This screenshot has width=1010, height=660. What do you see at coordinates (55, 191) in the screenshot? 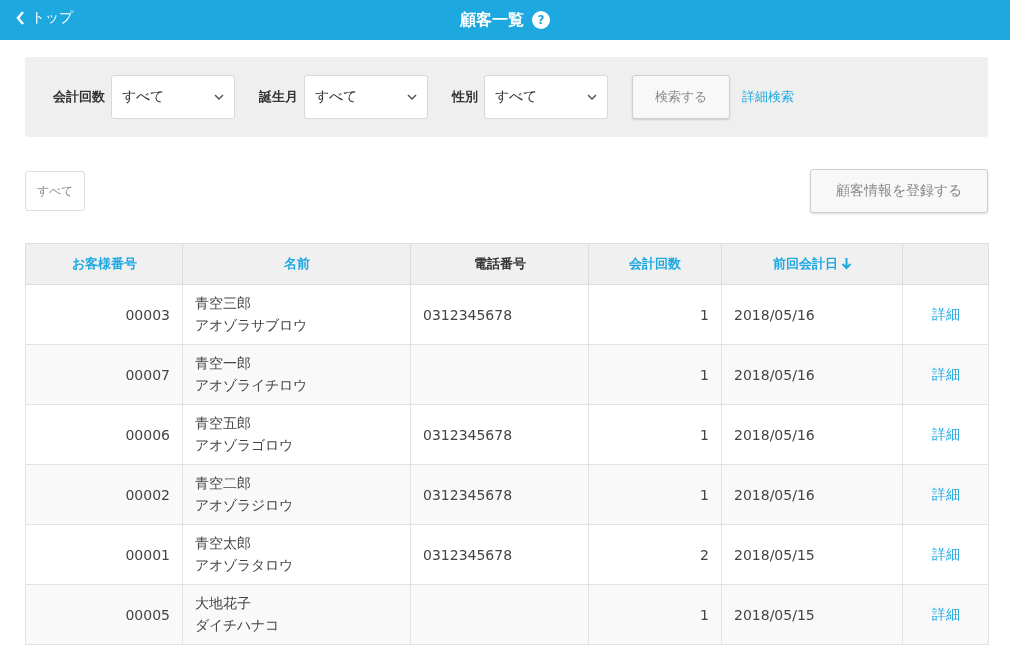
I see `filter-chip: すべて` at bounding box center [55, 191].